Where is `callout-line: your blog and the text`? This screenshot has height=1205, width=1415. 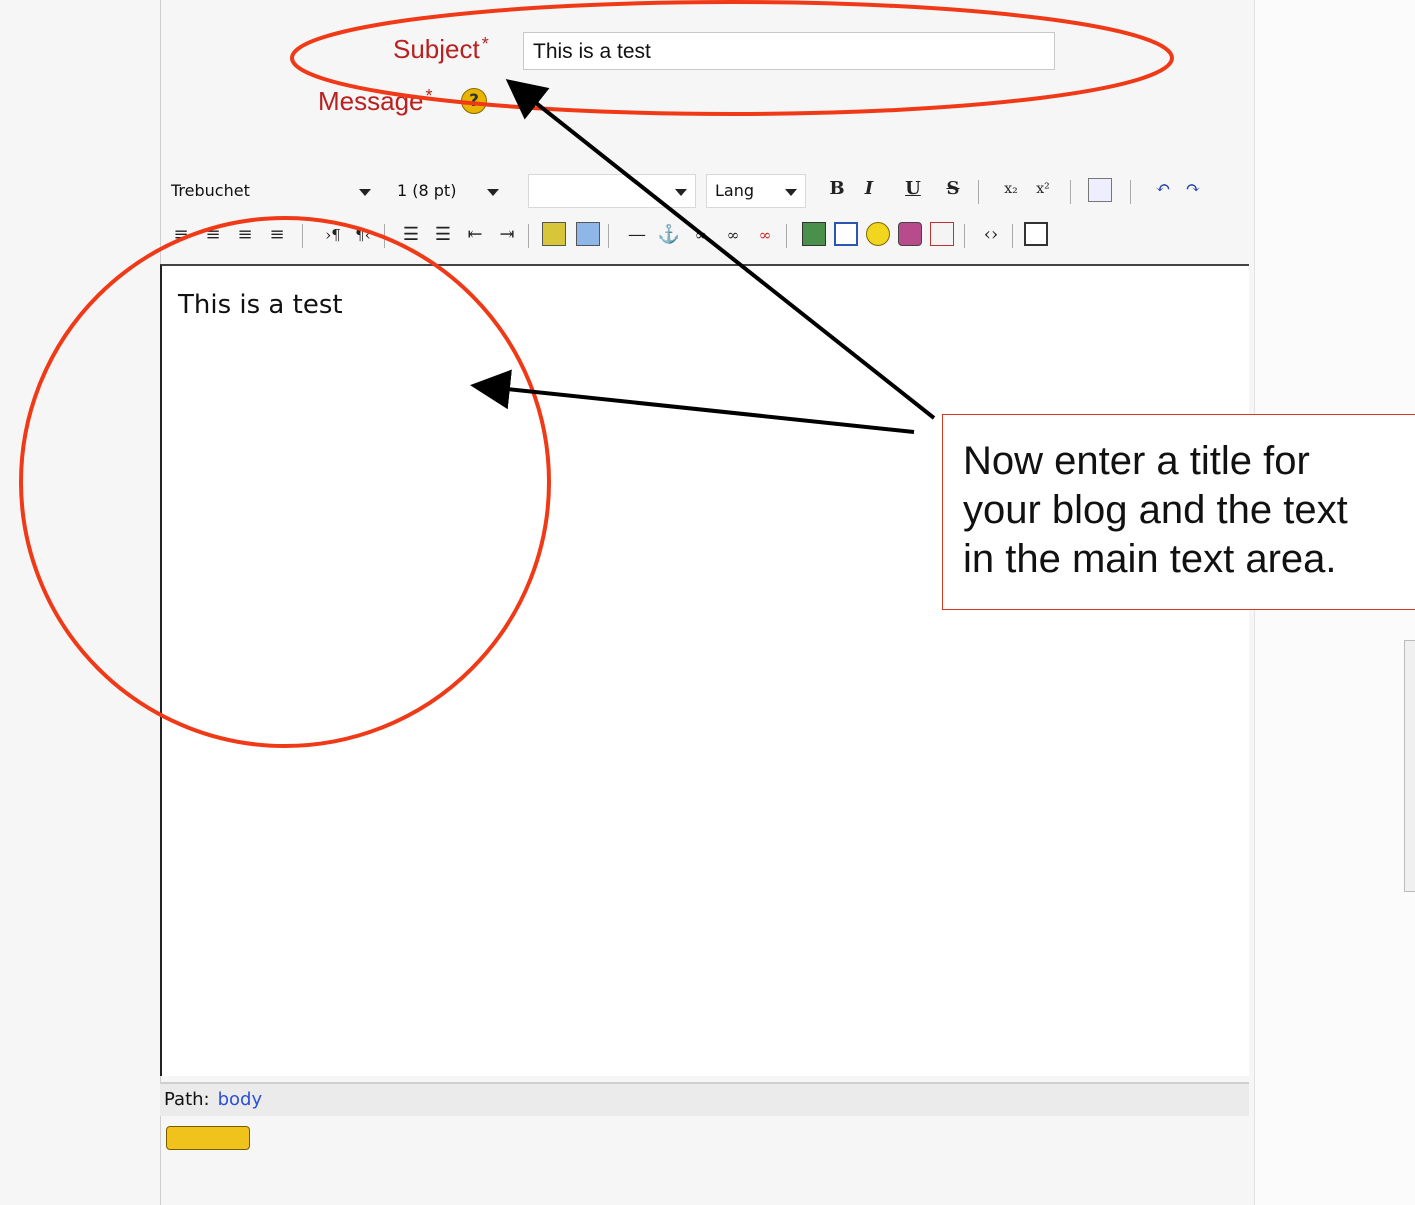 callout-line: your blog and the text is located at coordinates (1155, 510).